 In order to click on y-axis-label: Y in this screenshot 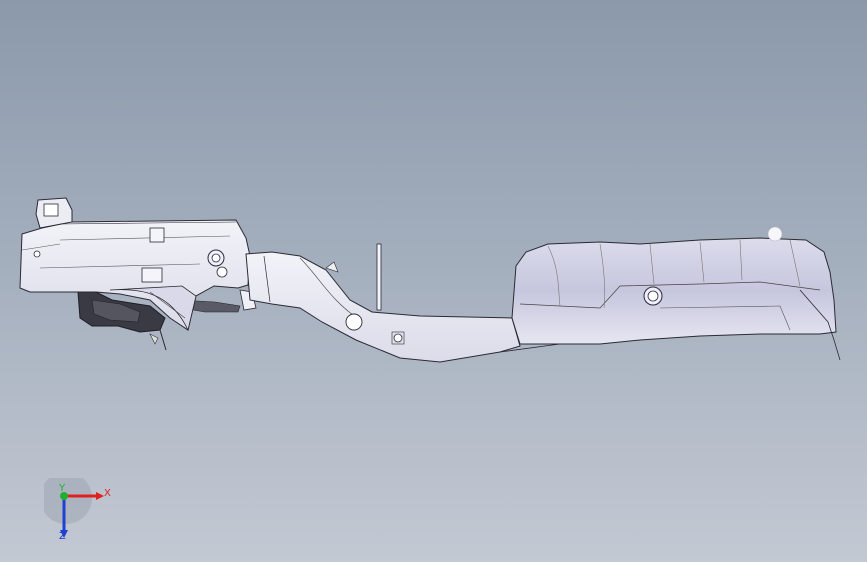, I will do `click(62, 488)`.